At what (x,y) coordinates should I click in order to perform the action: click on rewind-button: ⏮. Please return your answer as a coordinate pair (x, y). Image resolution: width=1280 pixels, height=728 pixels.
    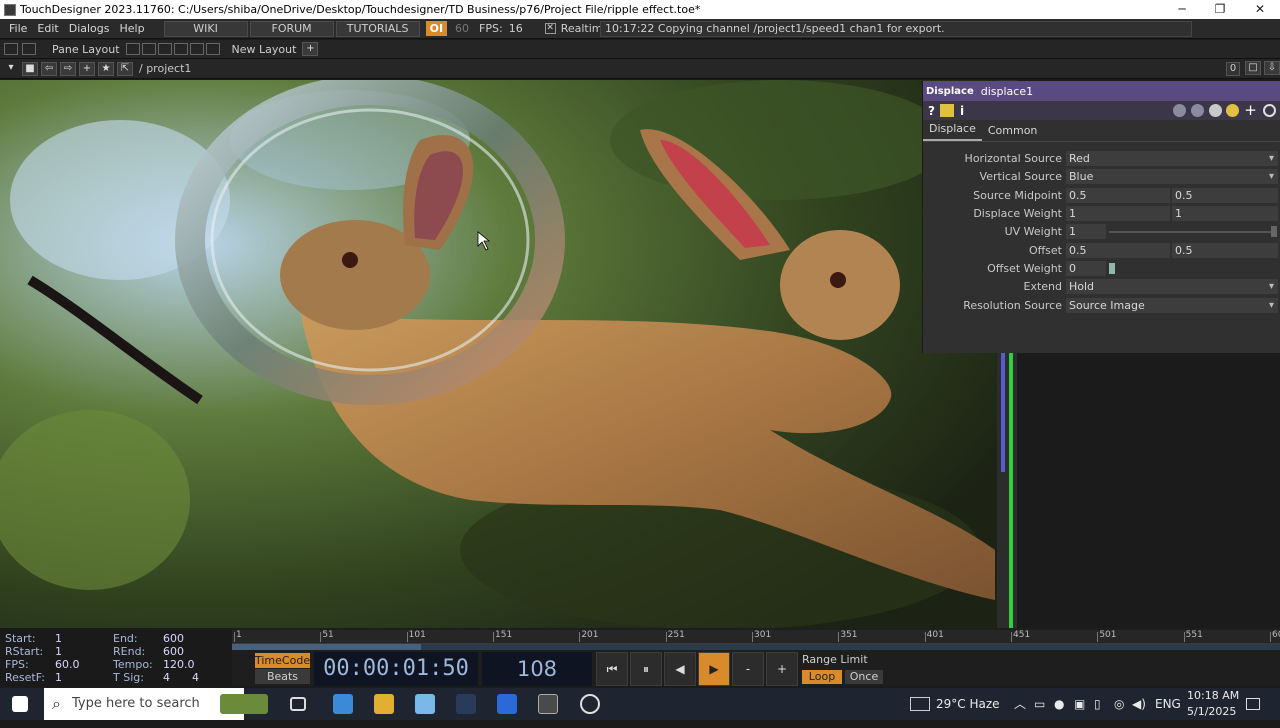
    Looking at the image, I should click on (612, 669).